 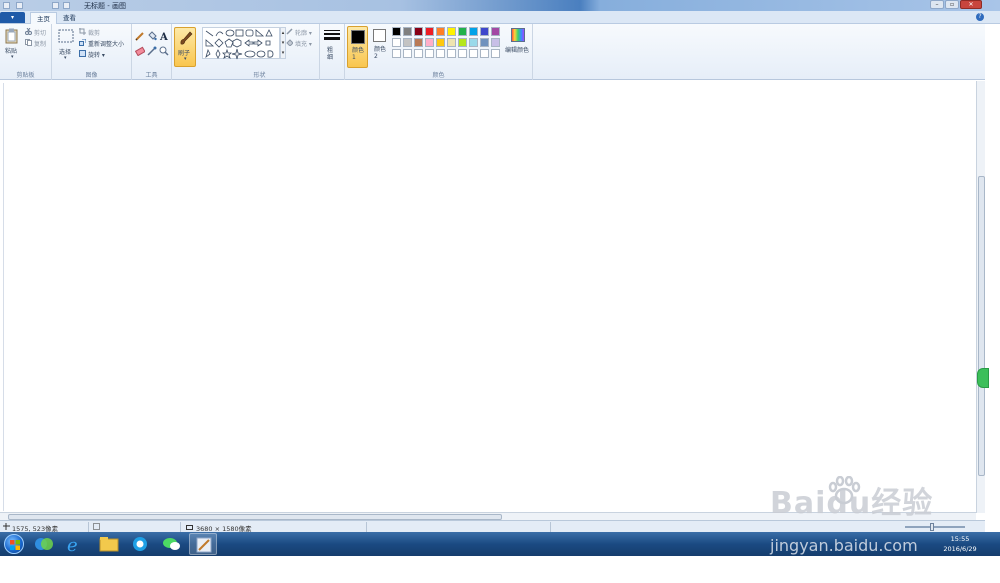 I want to click on close-button: ✕, so click(x=971, y=4).